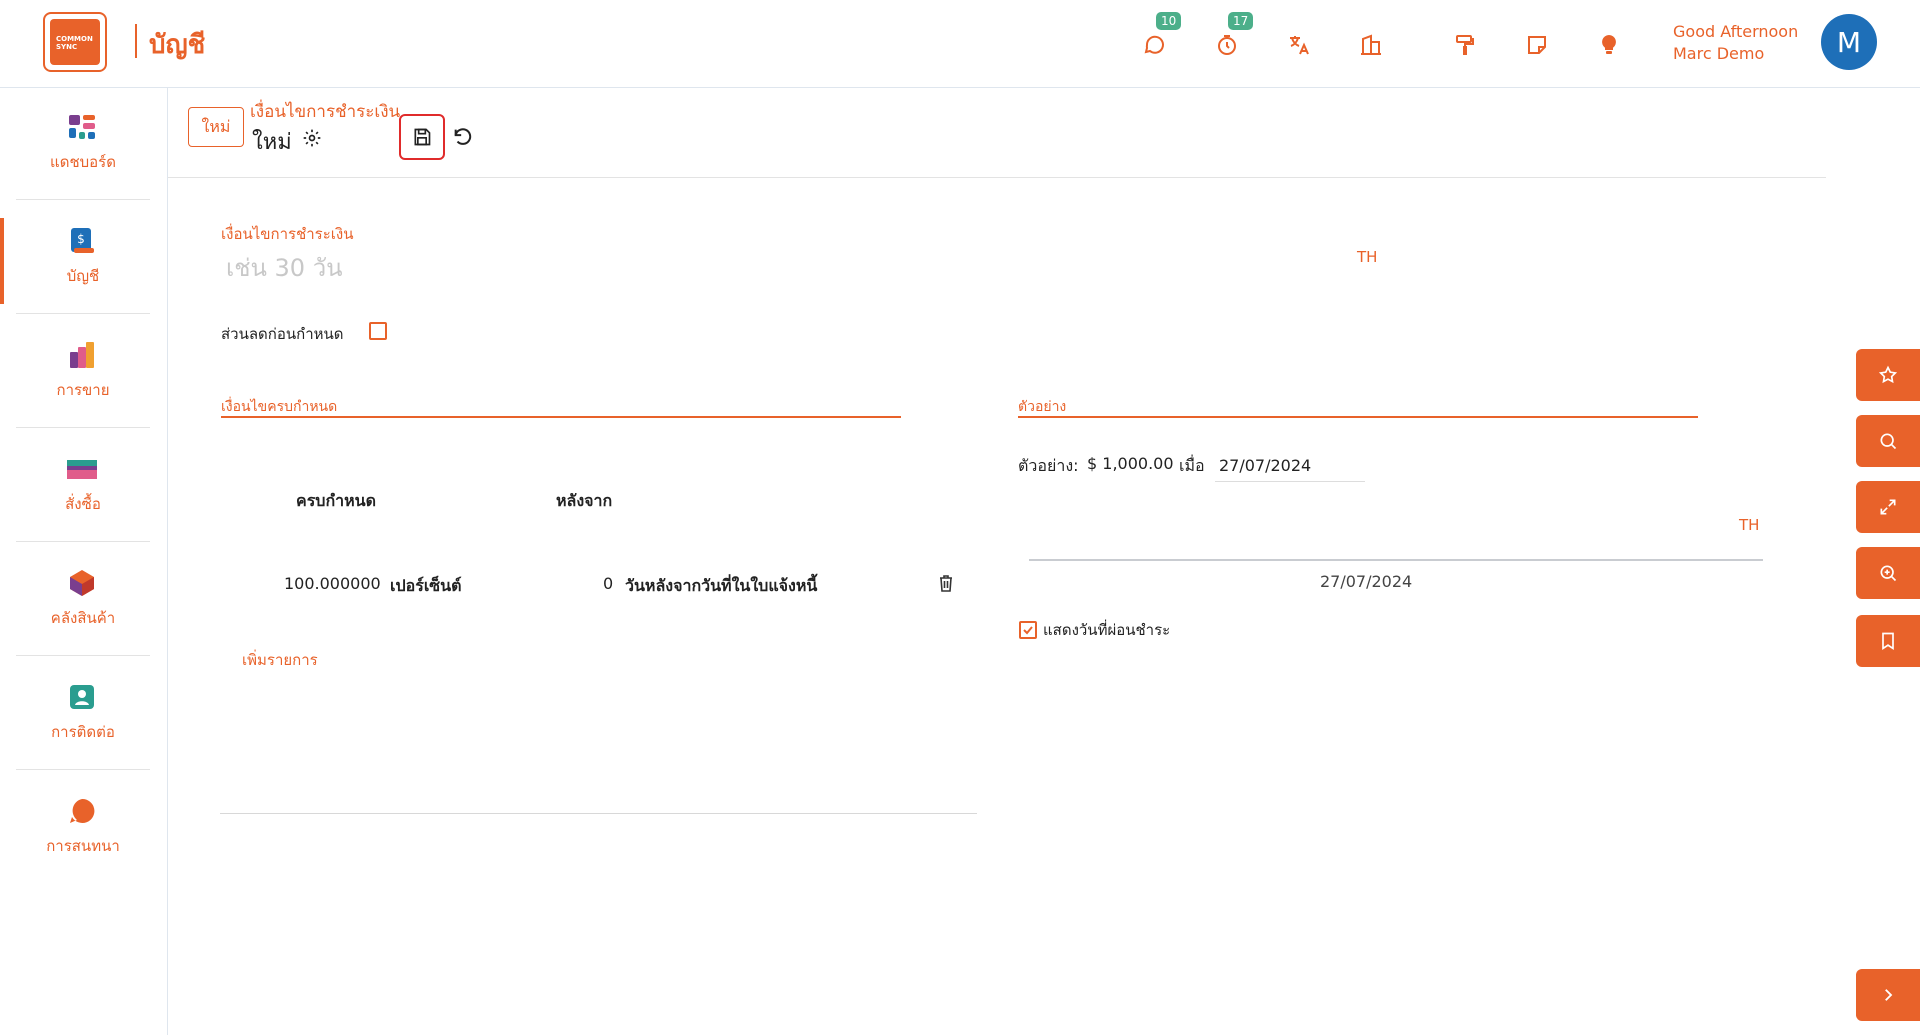 The image size is (1920, 1035). I want to click on save-button, so click(422, 137).